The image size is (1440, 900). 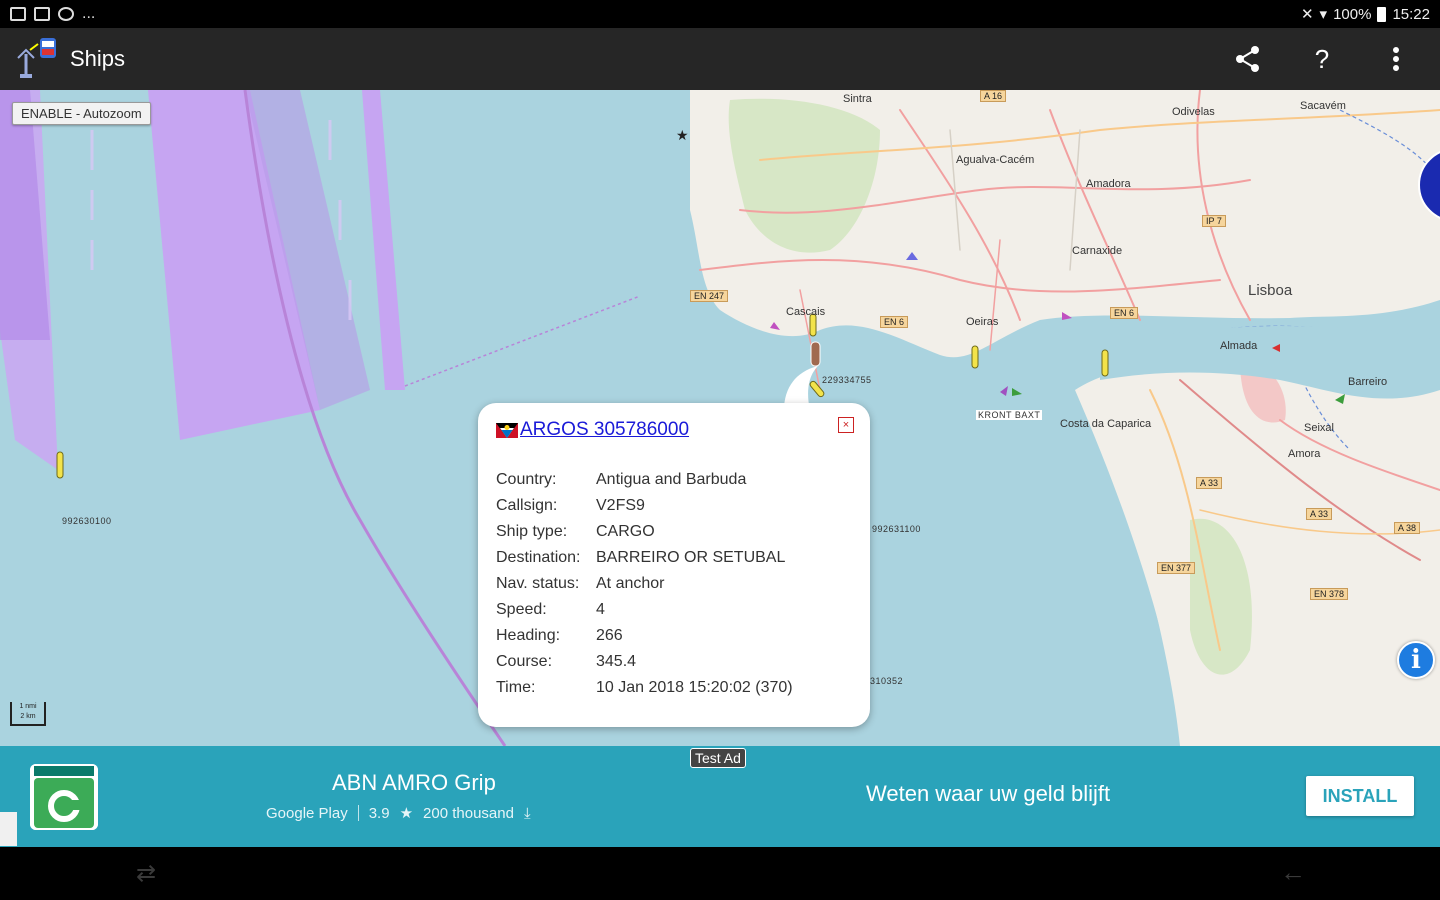 I want to click on popup-header: ARGOS 305786000, so click(x=674, y=430).